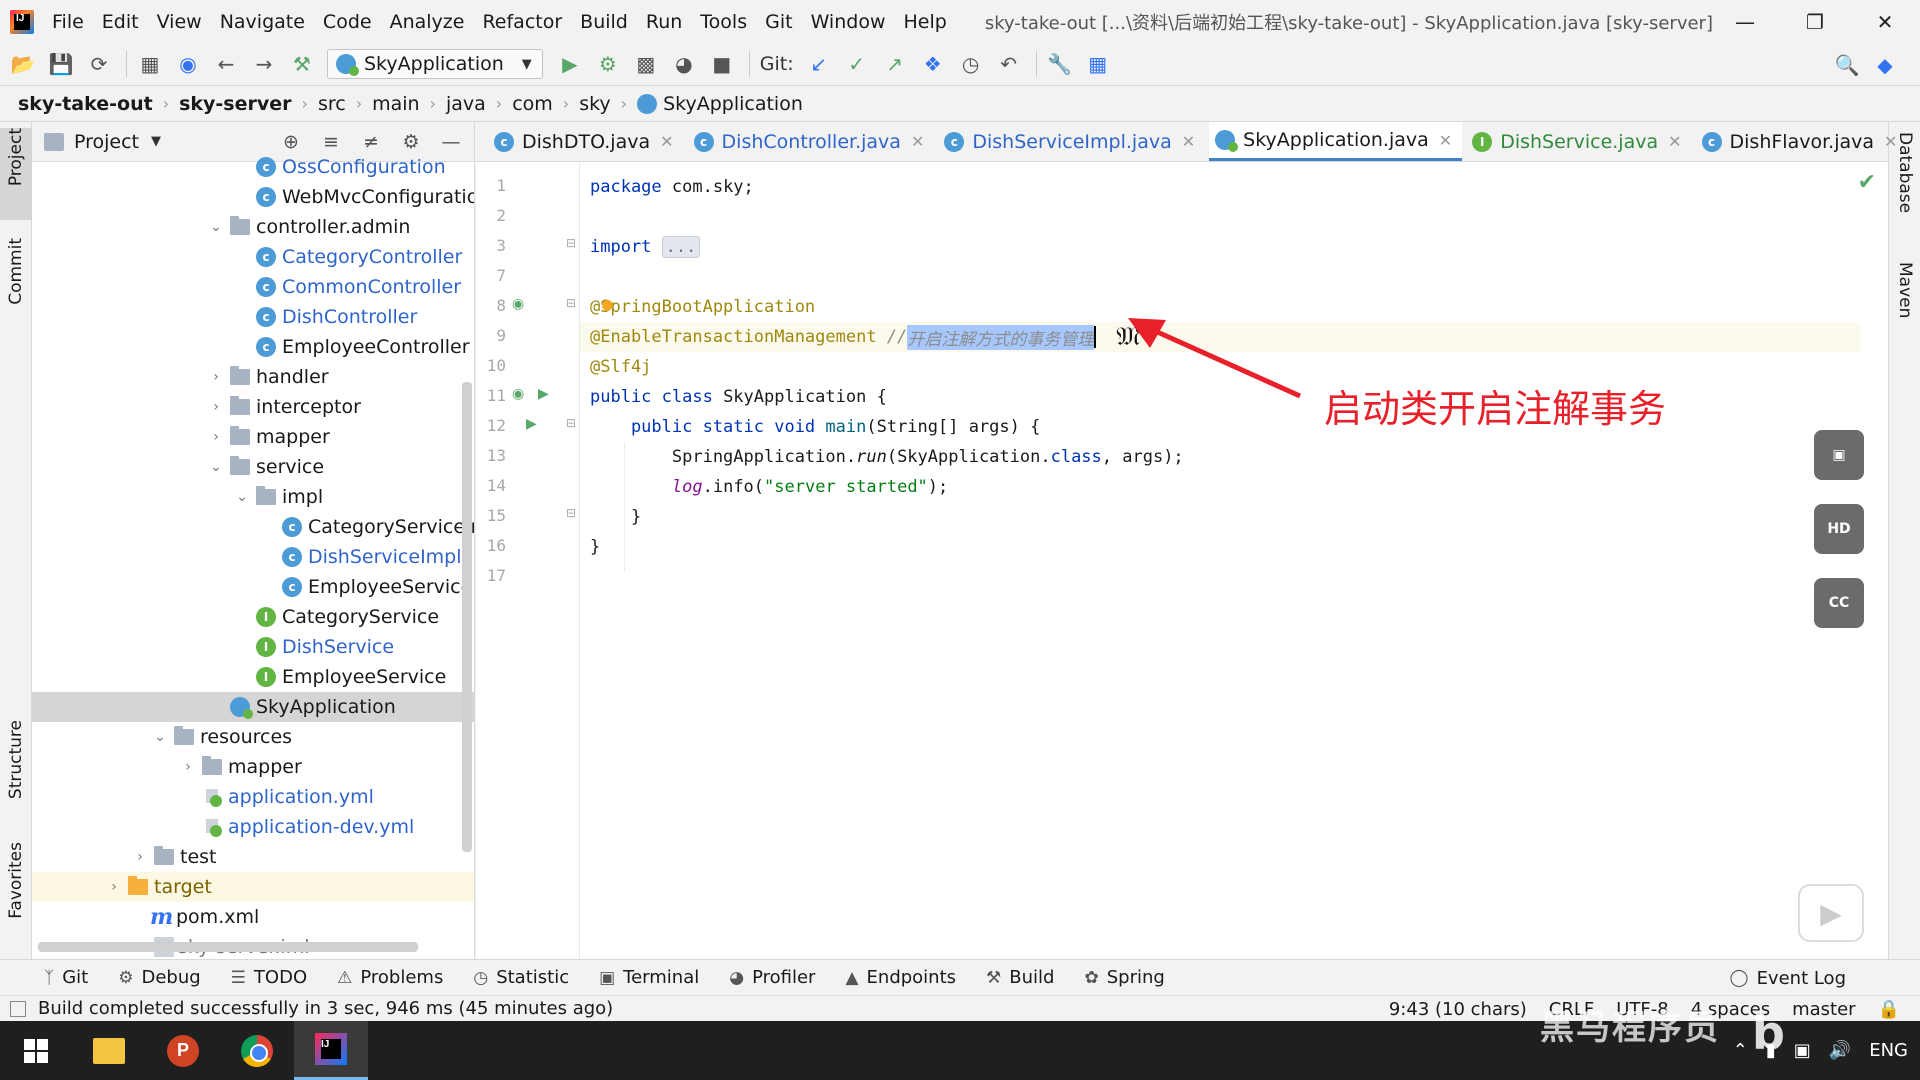 The height and width of the screenshot is (1080, 1920). I want to click on crumb-project: sky-take-out, so click(85, 104).